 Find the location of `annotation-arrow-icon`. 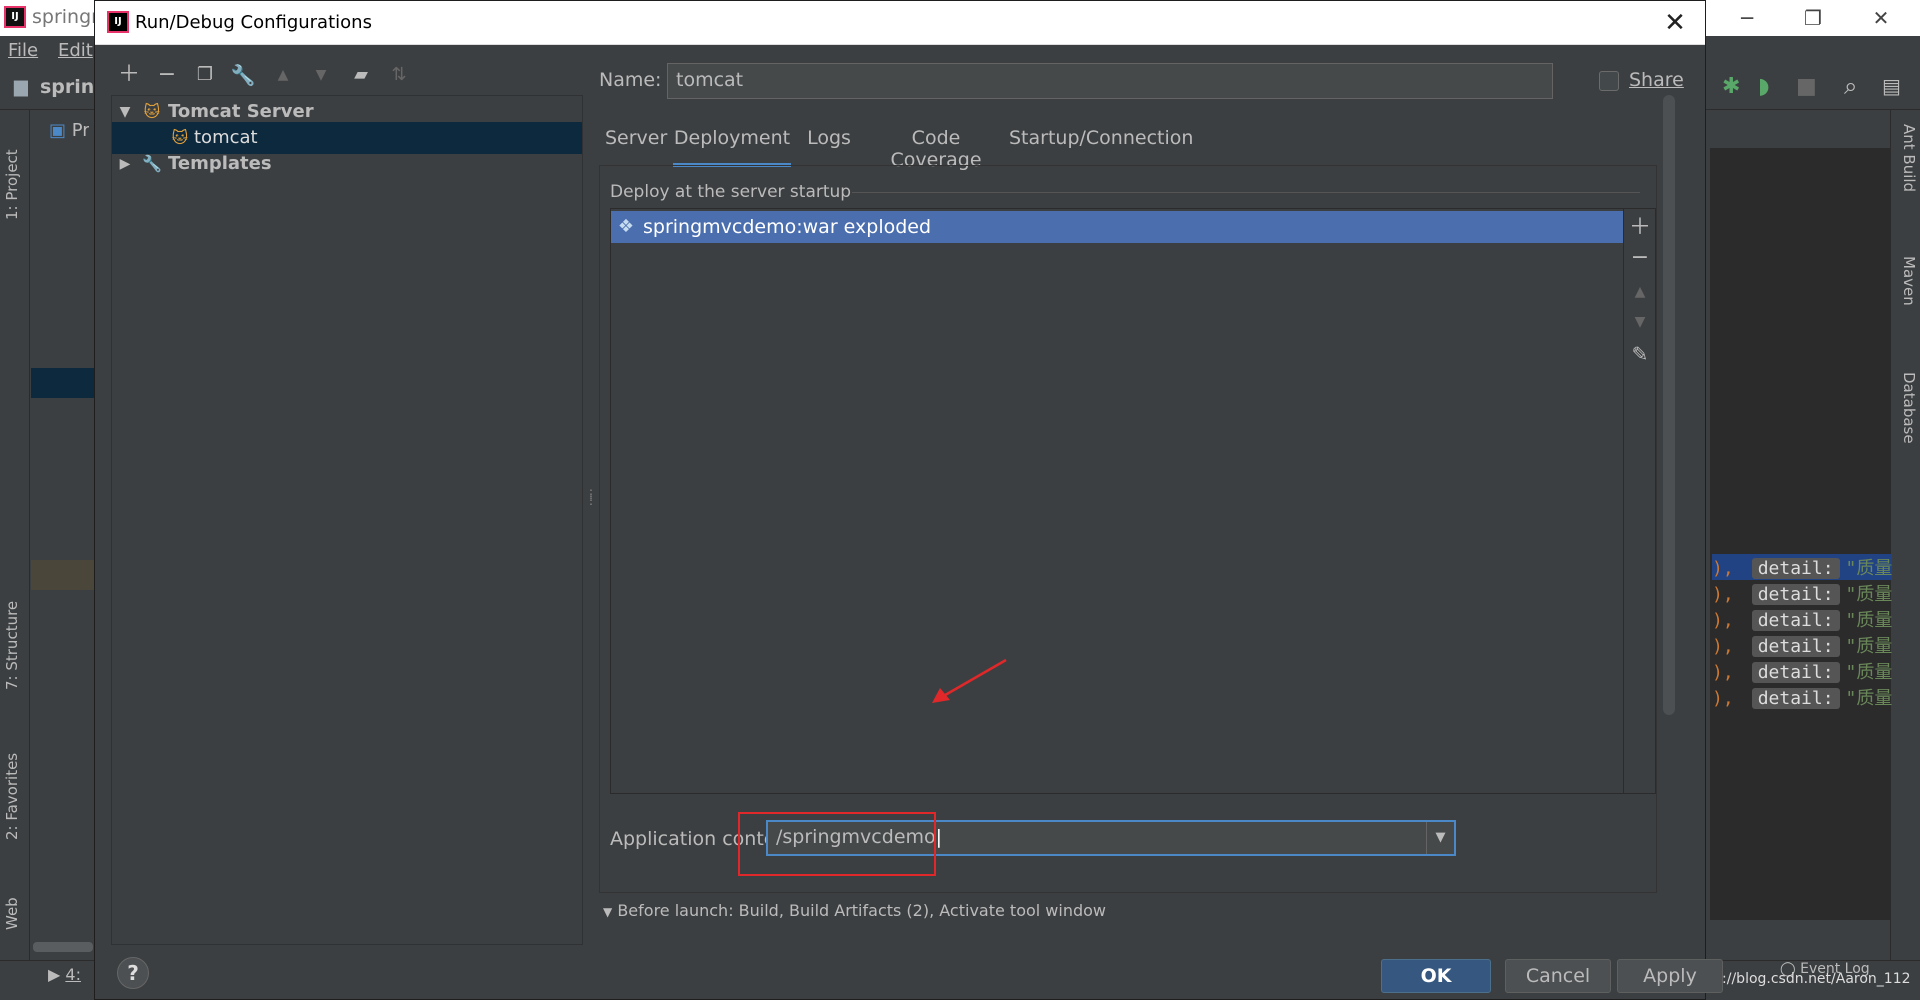

annotation-arrow-icon is located at coordinates (969, 680).